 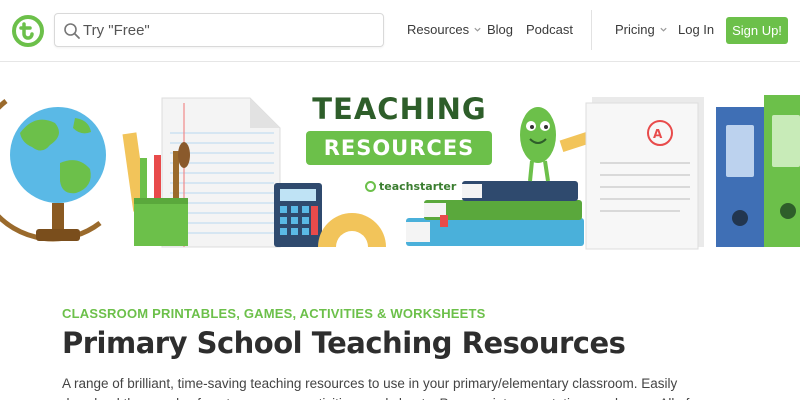 I want to click on nav-blog-label: Blog, so click(x=500, y=29).